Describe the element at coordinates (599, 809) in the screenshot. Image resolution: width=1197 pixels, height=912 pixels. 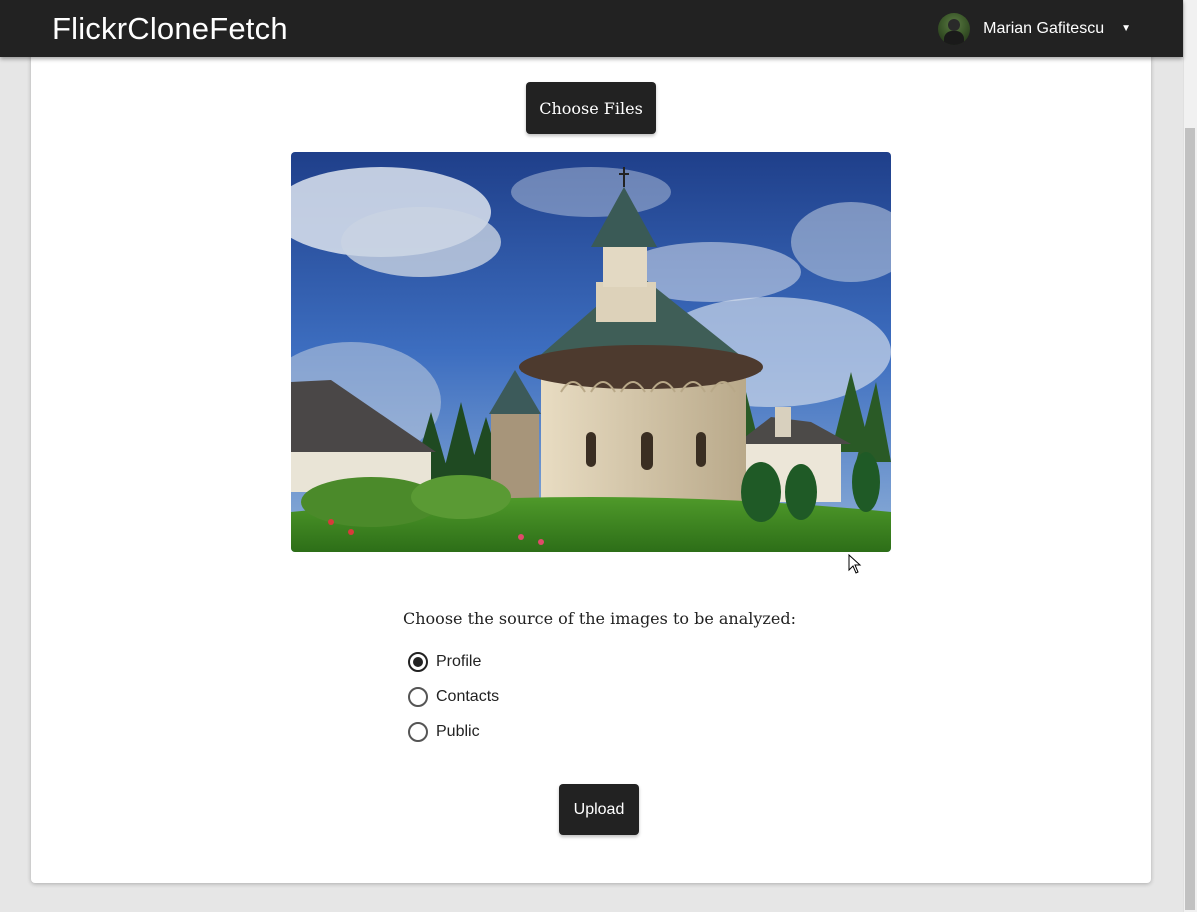
I see `upload-button: Upload` at that location.